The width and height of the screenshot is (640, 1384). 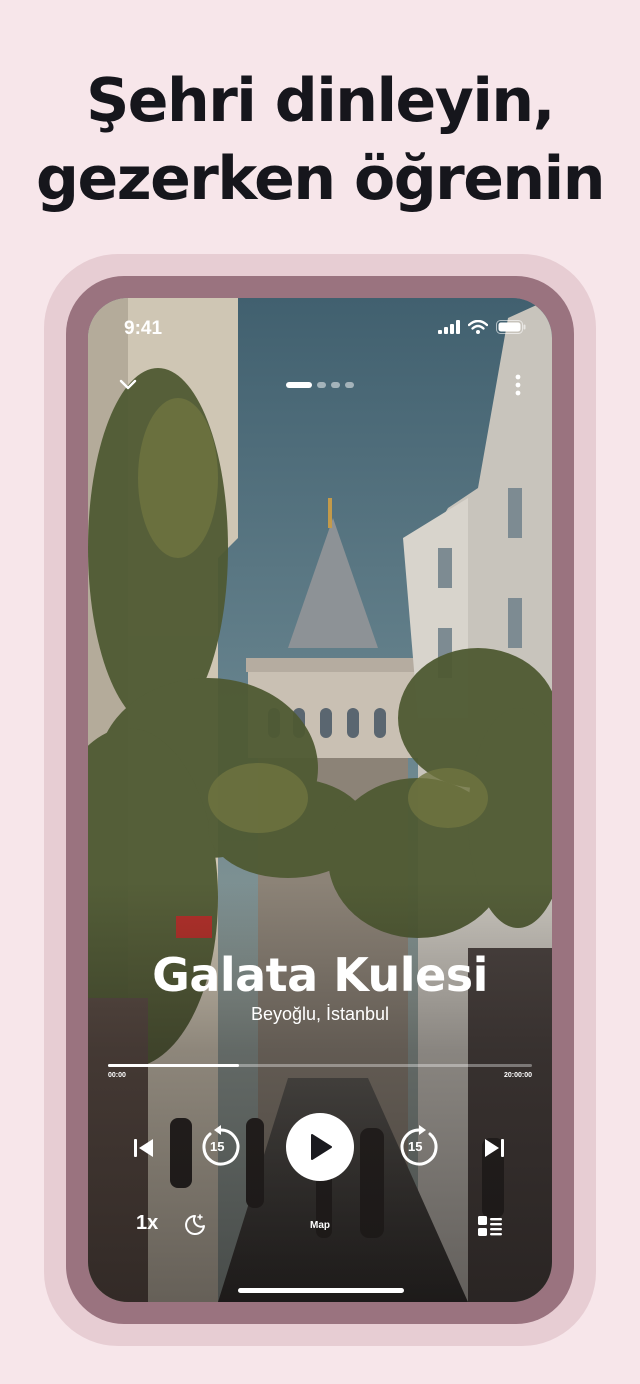 What do you see at coordinates (117, 1075) in the screenshot?
I see `time-elapsed: 00:00` at bounding box center [117, 1075].